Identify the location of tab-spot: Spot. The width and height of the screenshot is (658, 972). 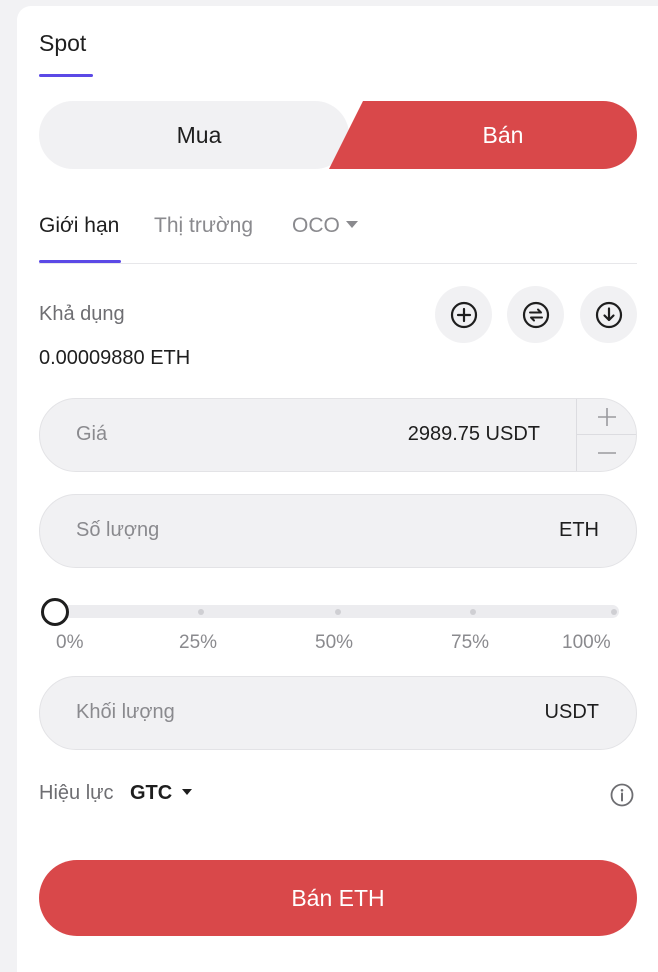
(62, 43).